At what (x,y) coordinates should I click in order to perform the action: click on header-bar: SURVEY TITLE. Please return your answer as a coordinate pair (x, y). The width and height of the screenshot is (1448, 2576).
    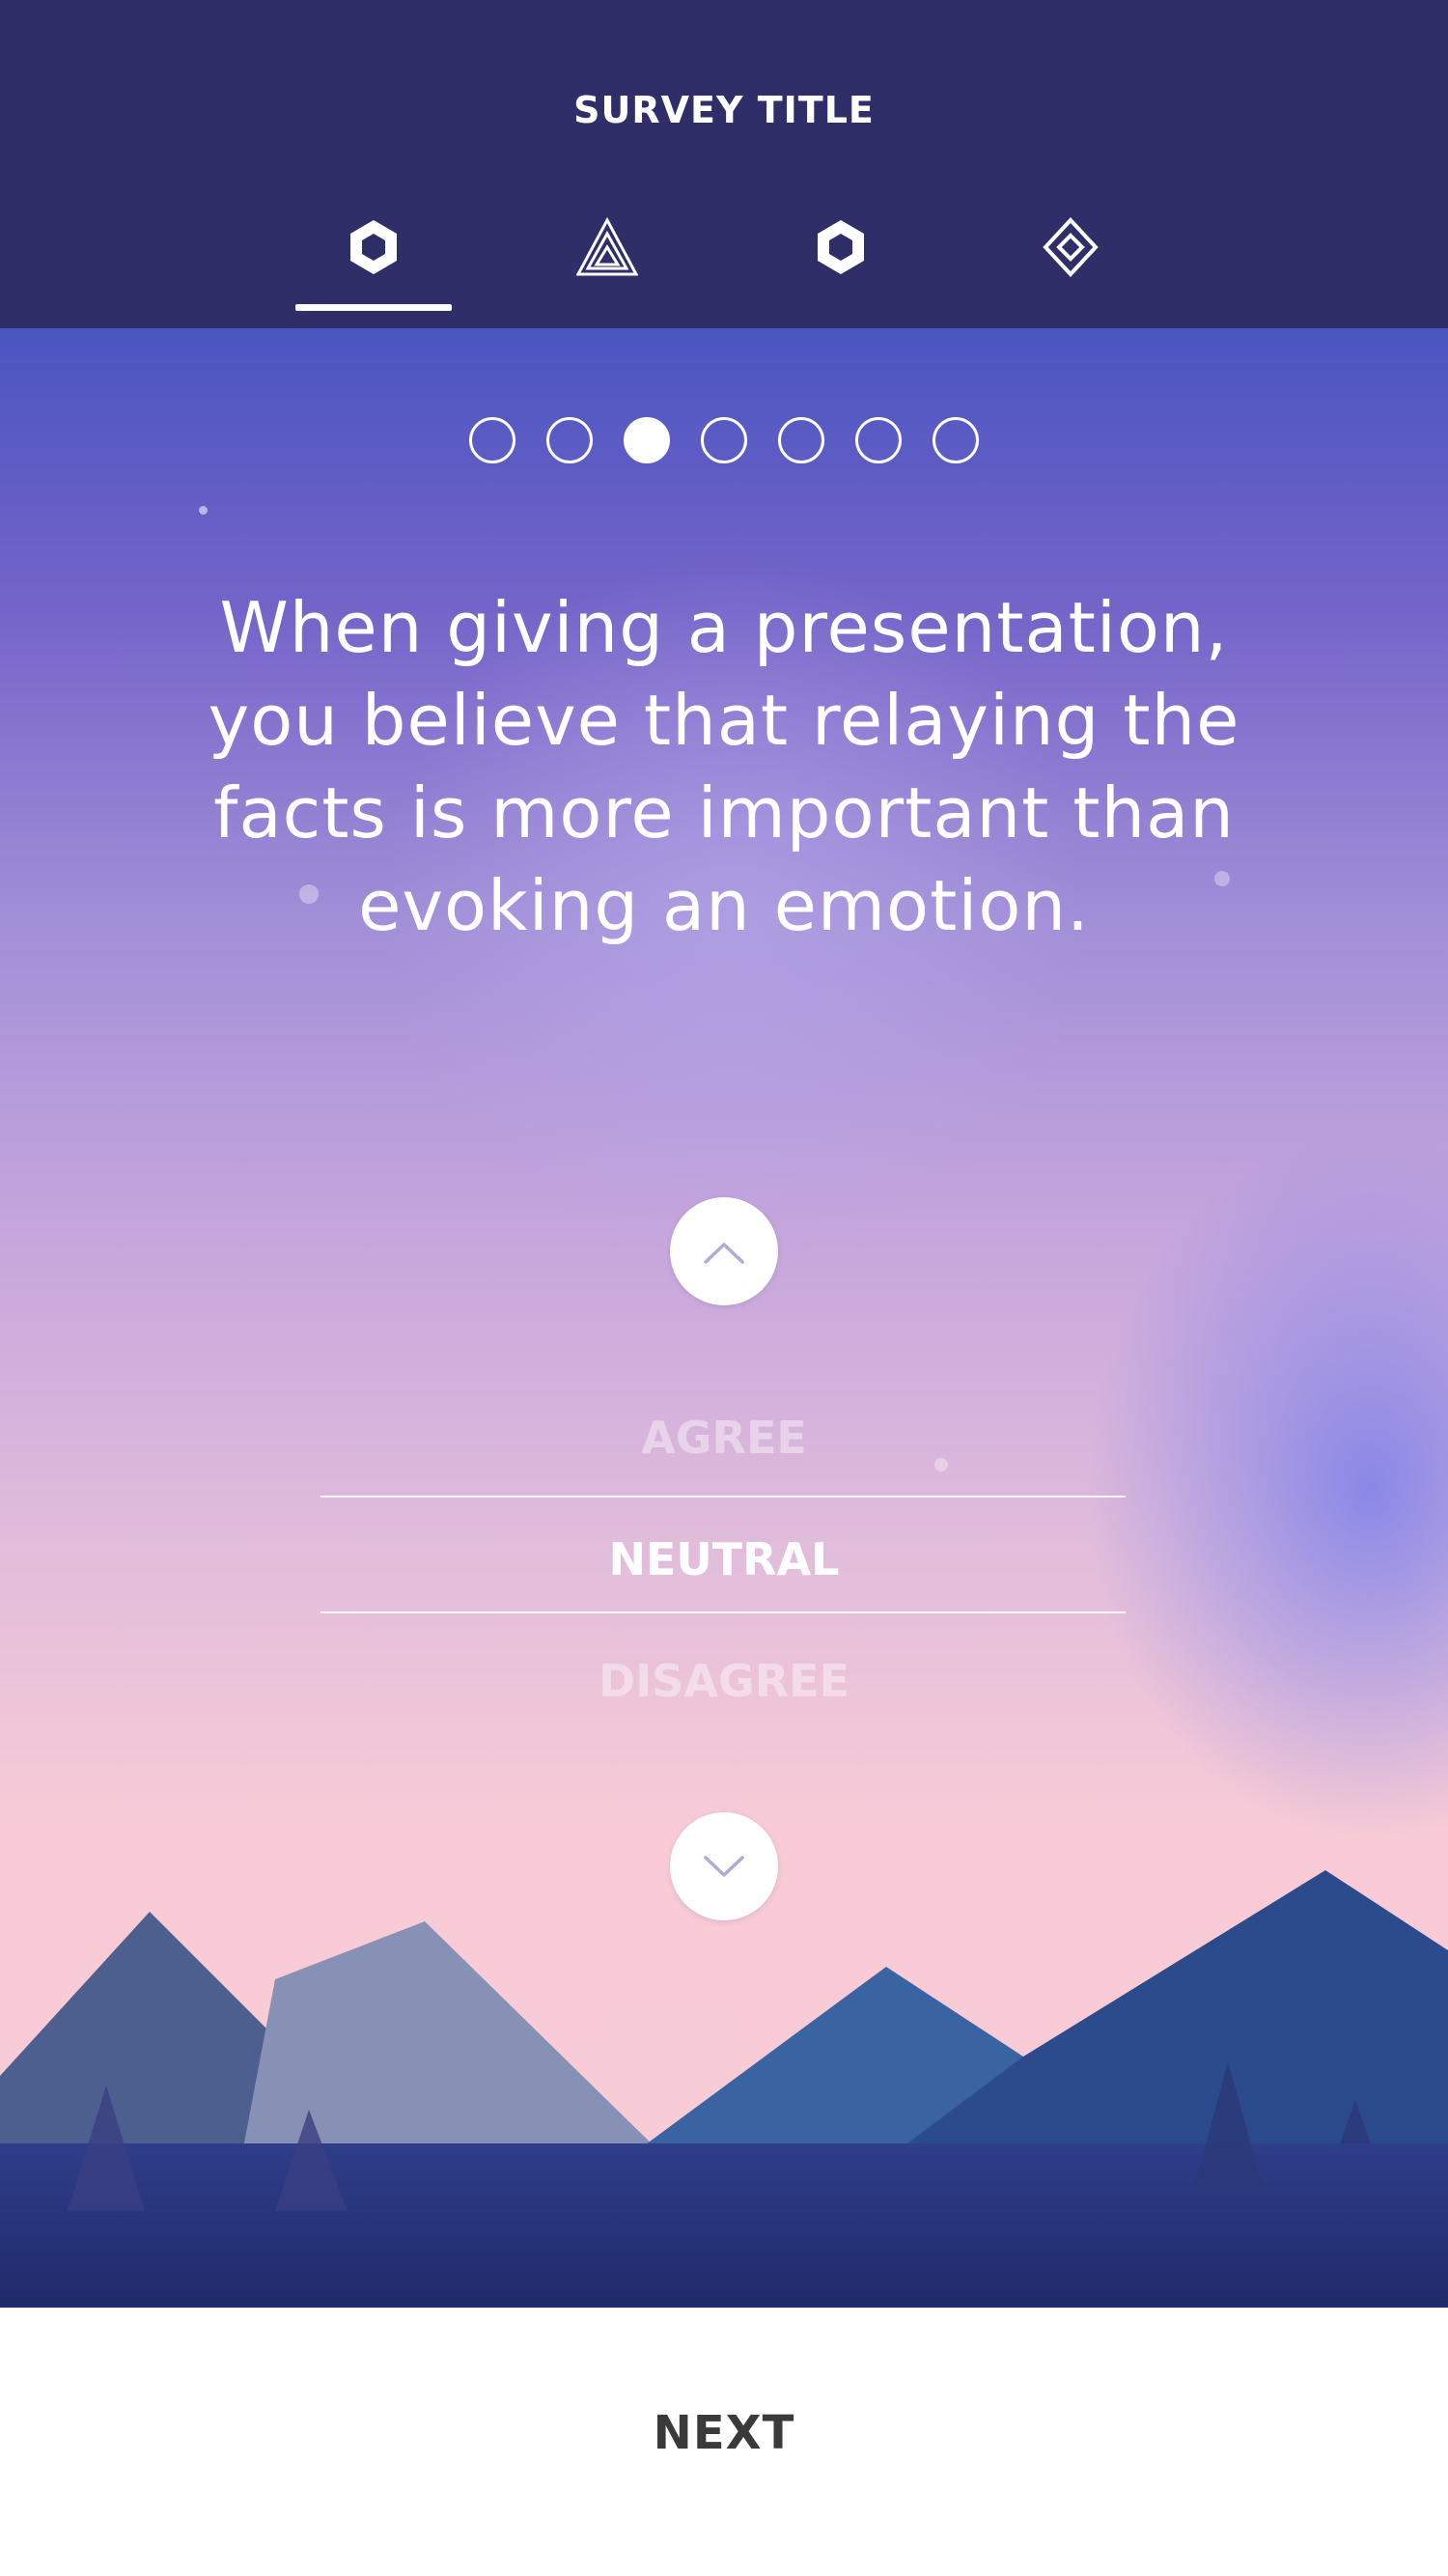
    Looking at the image, I should click on (724, 164).